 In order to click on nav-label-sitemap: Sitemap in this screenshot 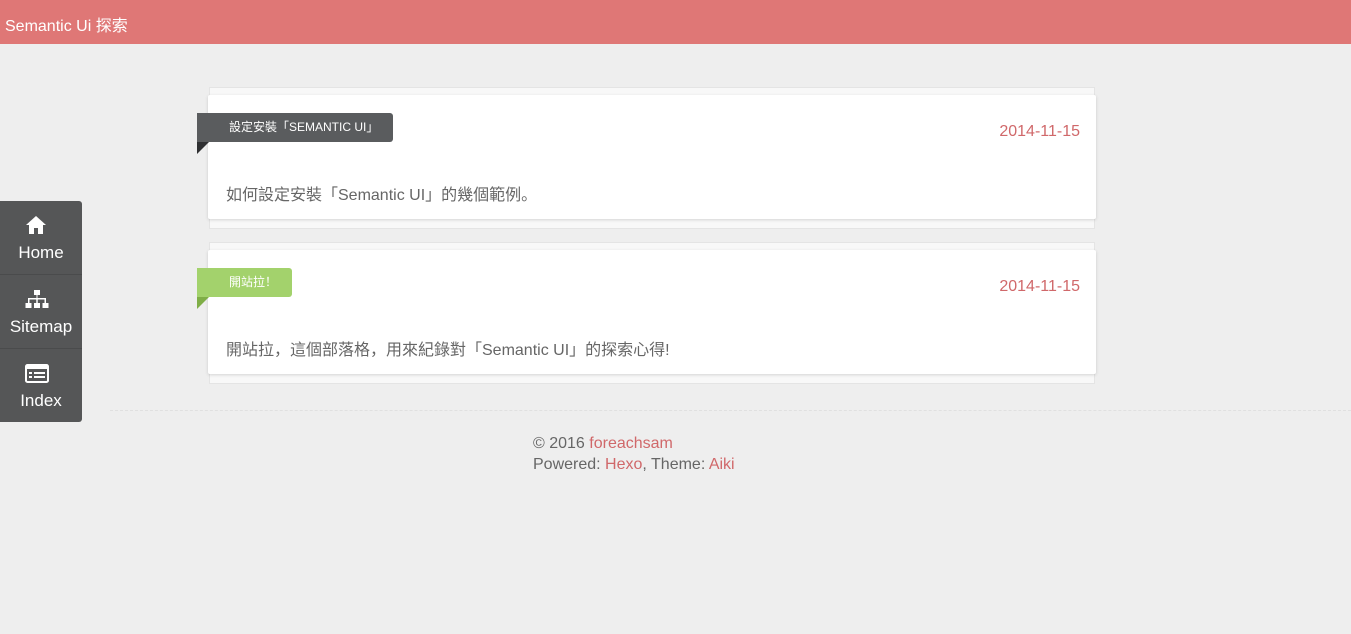, I will do `click(41, 326)`.